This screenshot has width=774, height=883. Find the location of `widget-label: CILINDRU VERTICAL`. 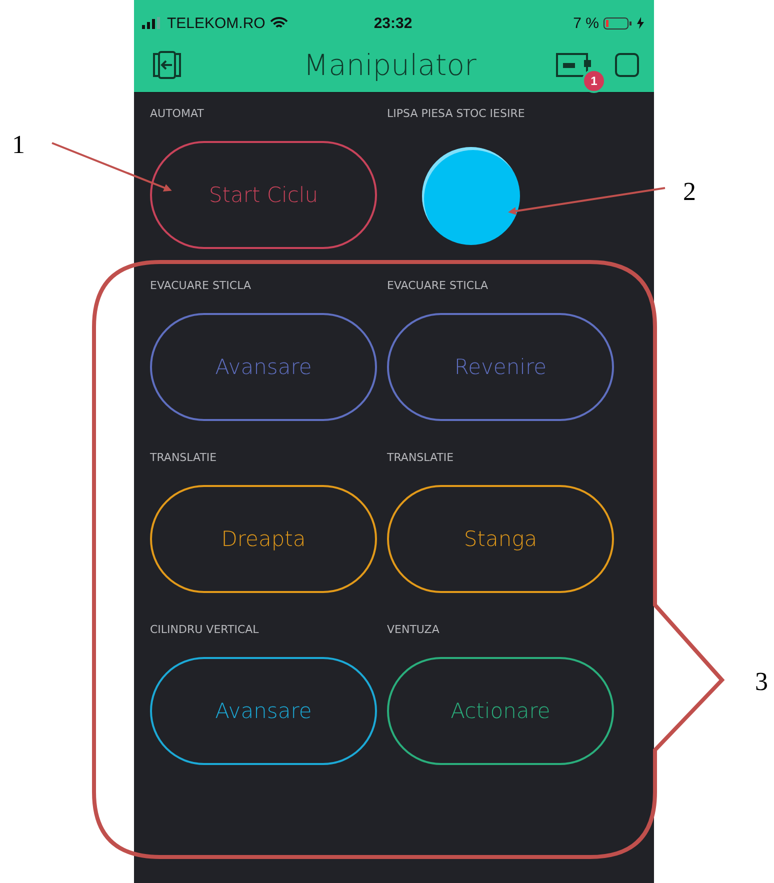

widget-label: CILINDRU VERTICAL is located at coordinates (204, 630).